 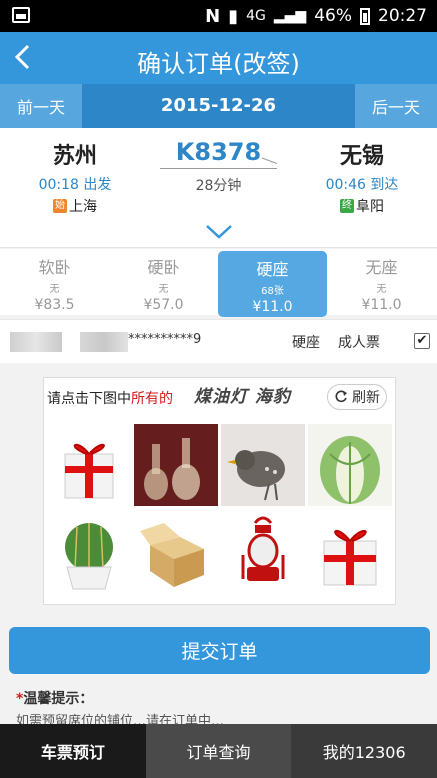 I want to click on arrival-station: 无锡 00:46 到达 终 阜阳, so click(x=362, y=177).